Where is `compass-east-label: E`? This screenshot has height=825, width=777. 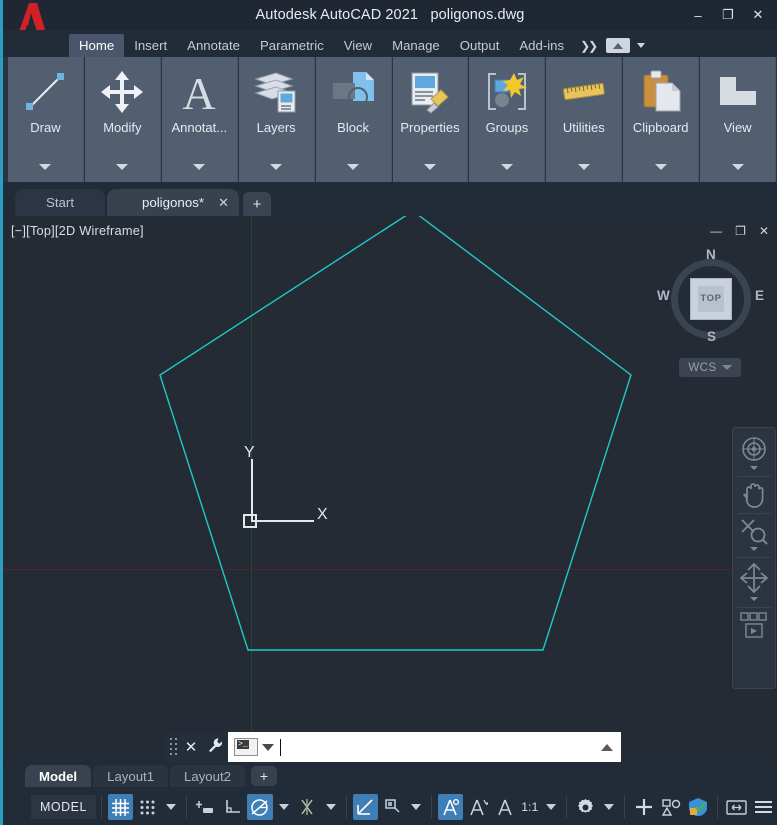 compass-east-label: E is located at coordinates (759, 295).